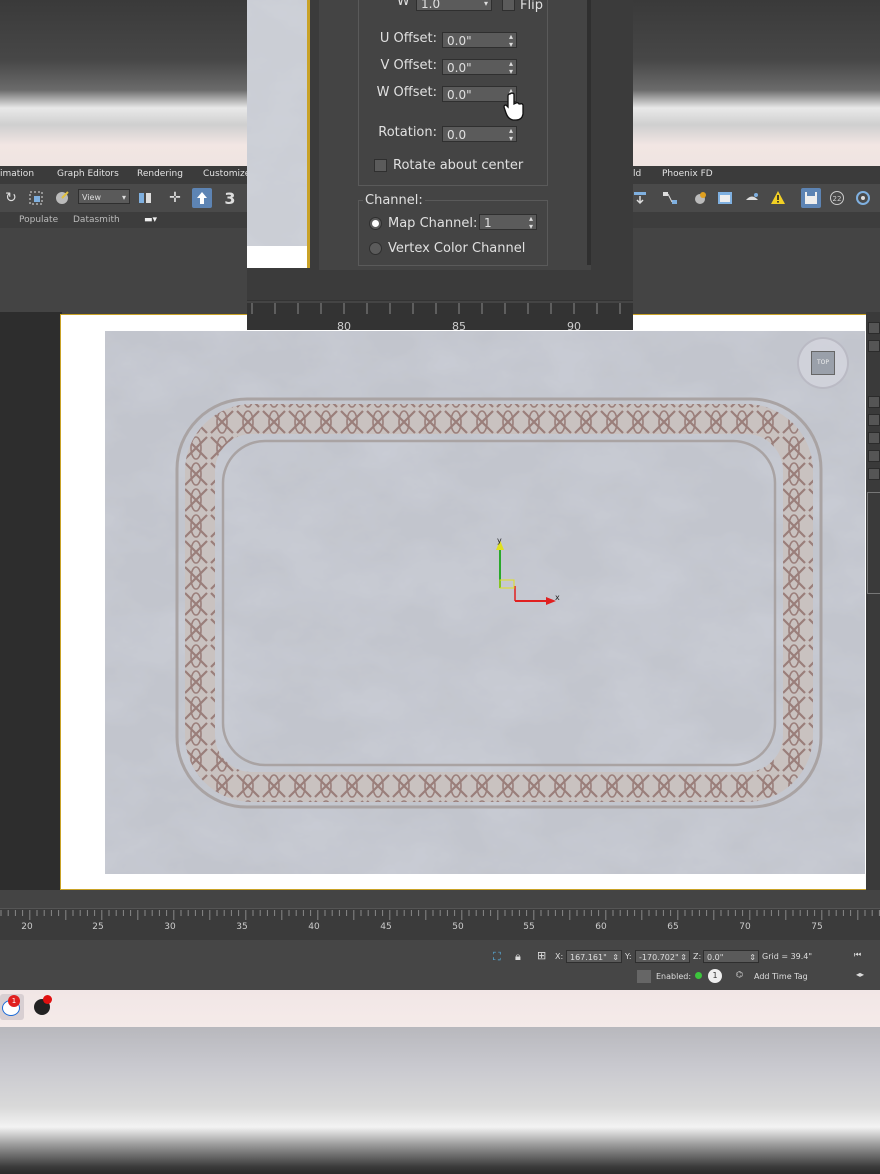  I want to click on timeline-ruler: 20 25 30 35 40 45 50 55 60 65 70 75, so click(440, 924).